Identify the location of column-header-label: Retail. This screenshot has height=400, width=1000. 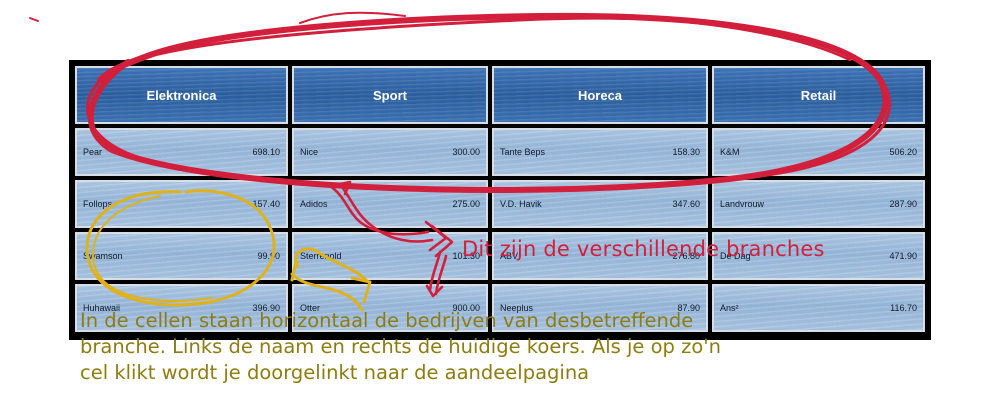
(818, 95).